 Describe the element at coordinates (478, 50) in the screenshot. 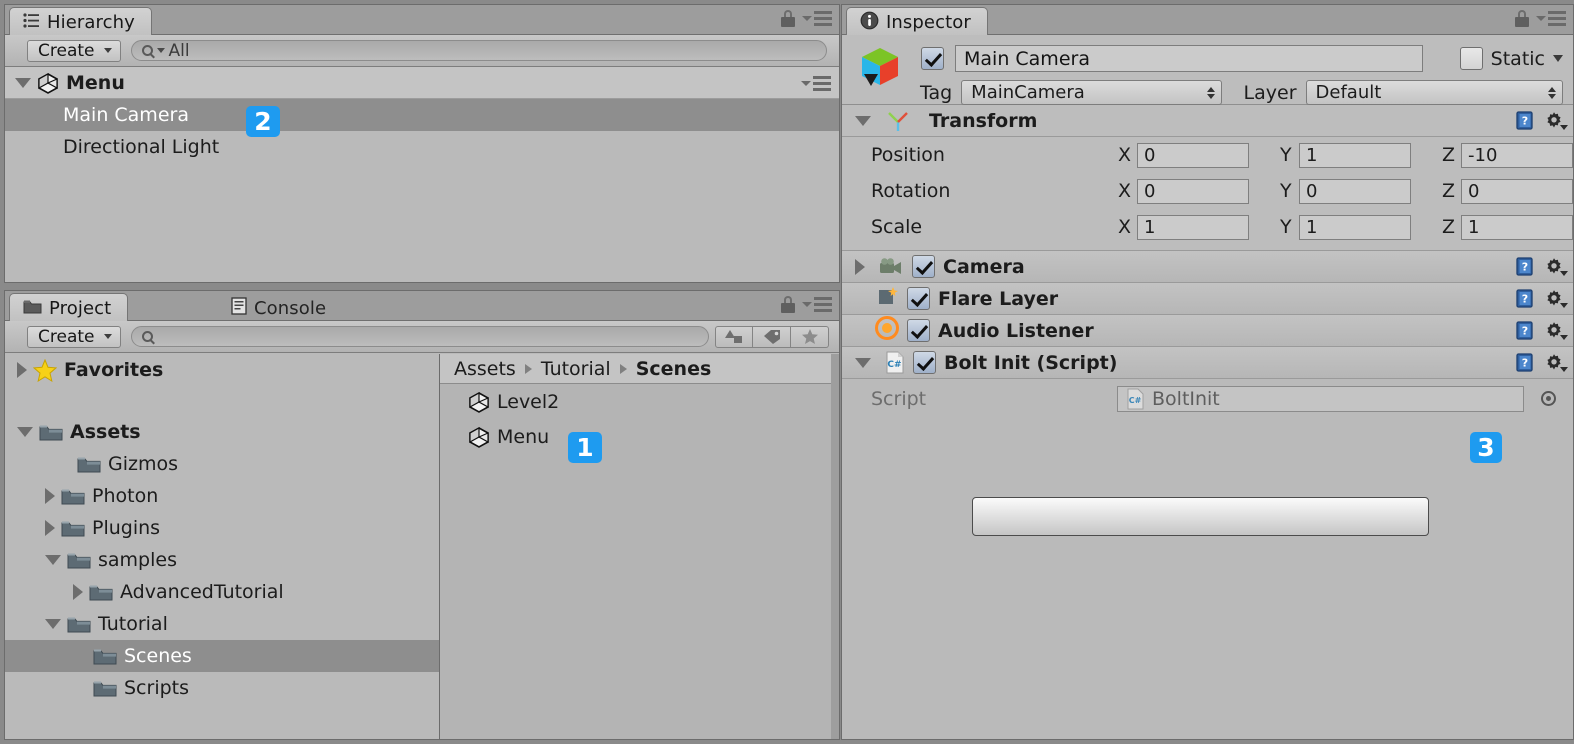

I see `hierarchy-search-input: All` at that location.